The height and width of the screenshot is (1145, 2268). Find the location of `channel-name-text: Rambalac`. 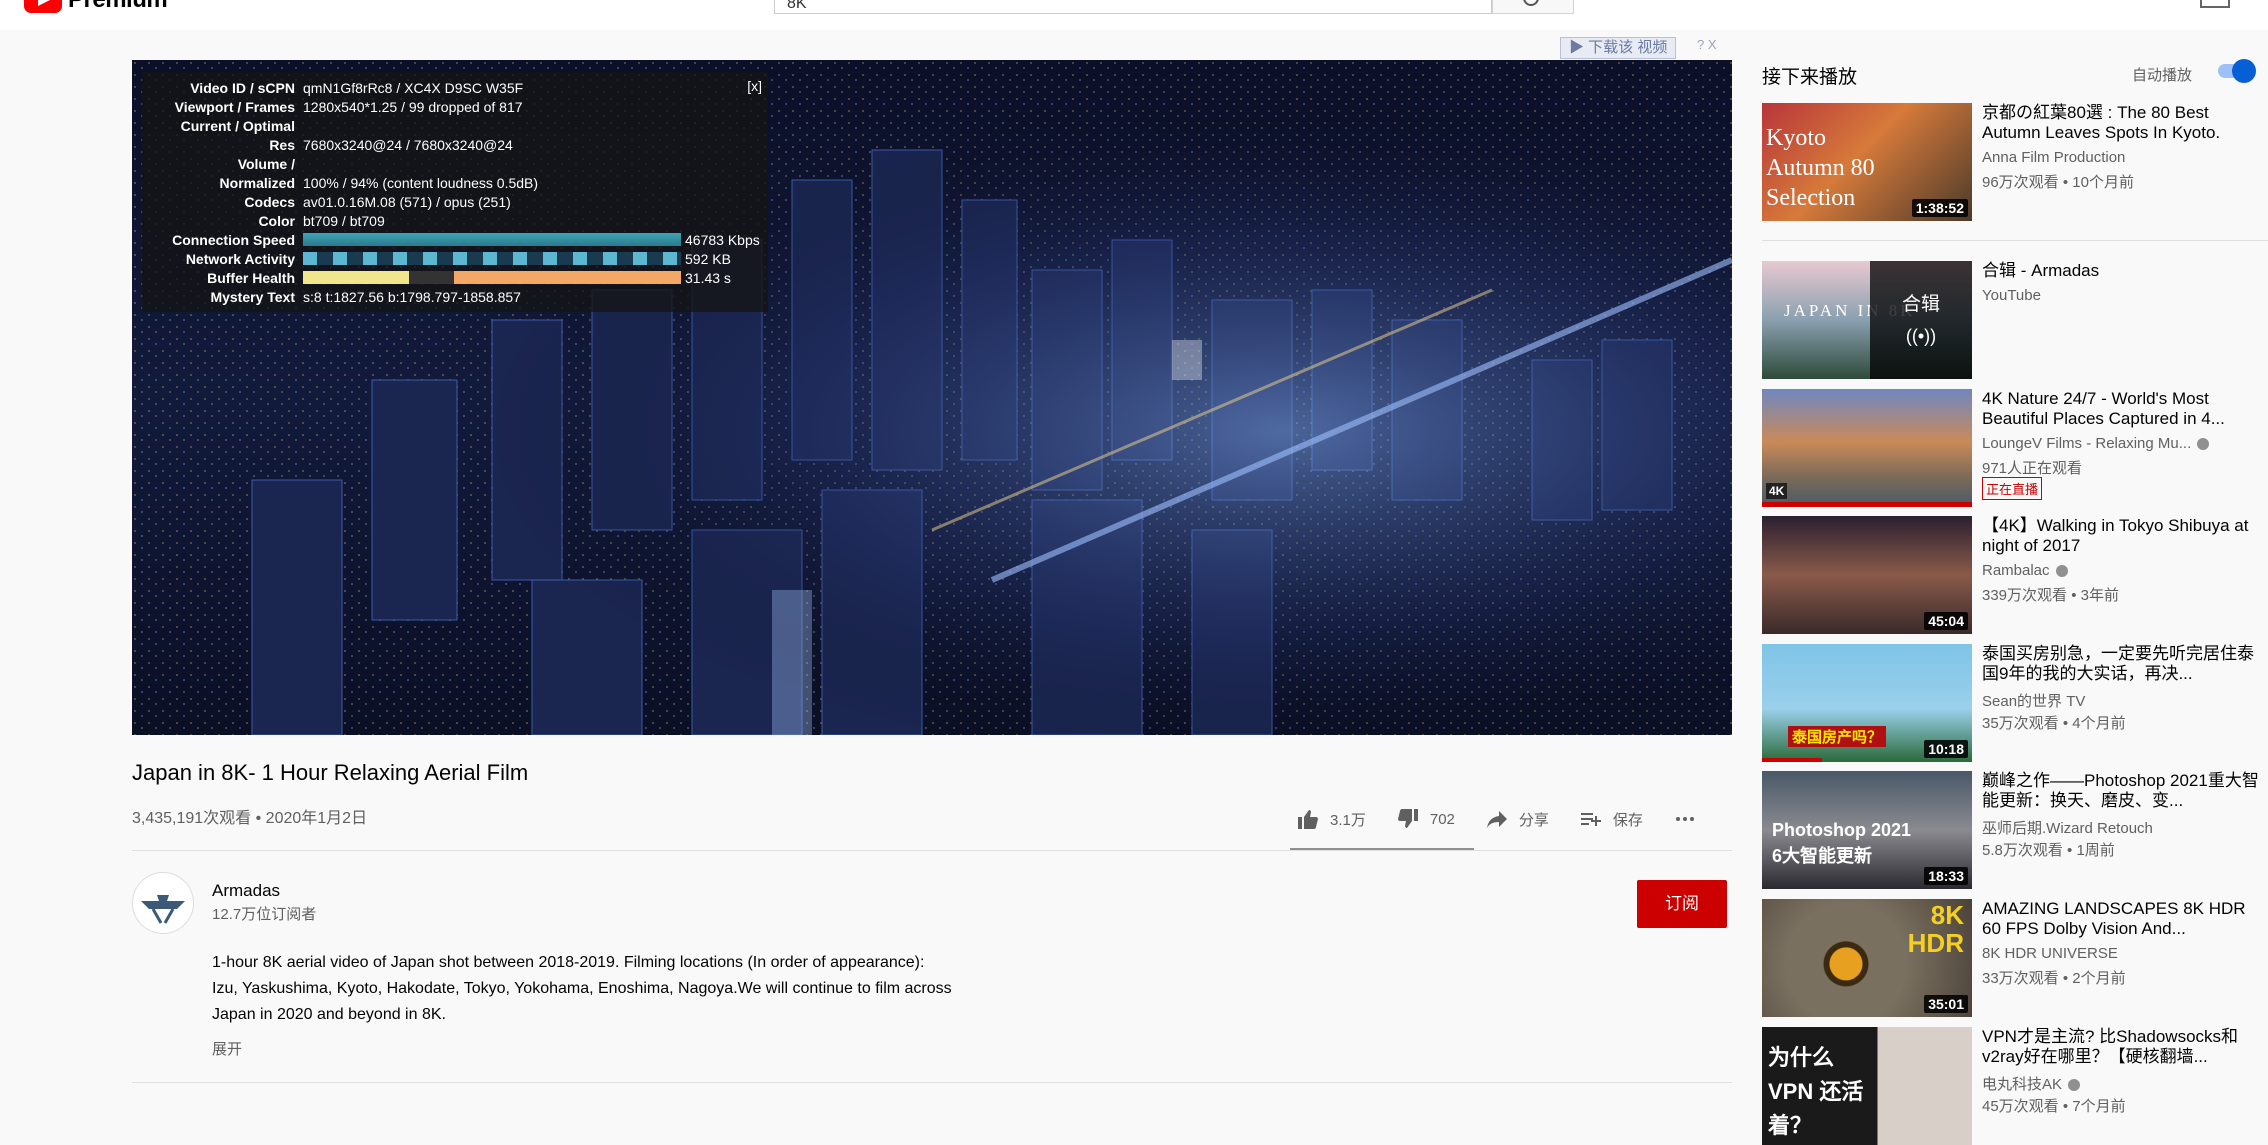

channel-name-text: Rambalac is located at coordinates (2016, 570).